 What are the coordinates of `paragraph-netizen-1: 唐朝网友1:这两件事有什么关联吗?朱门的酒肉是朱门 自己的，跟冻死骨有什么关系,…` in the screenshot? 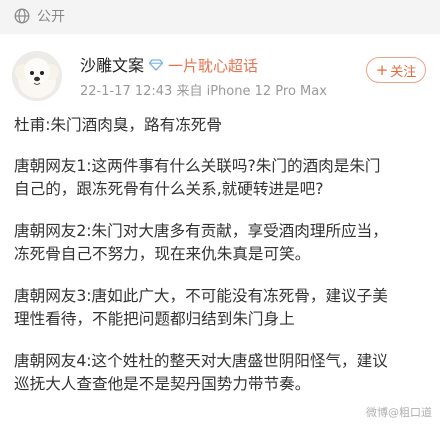 It's located at (197, 177).